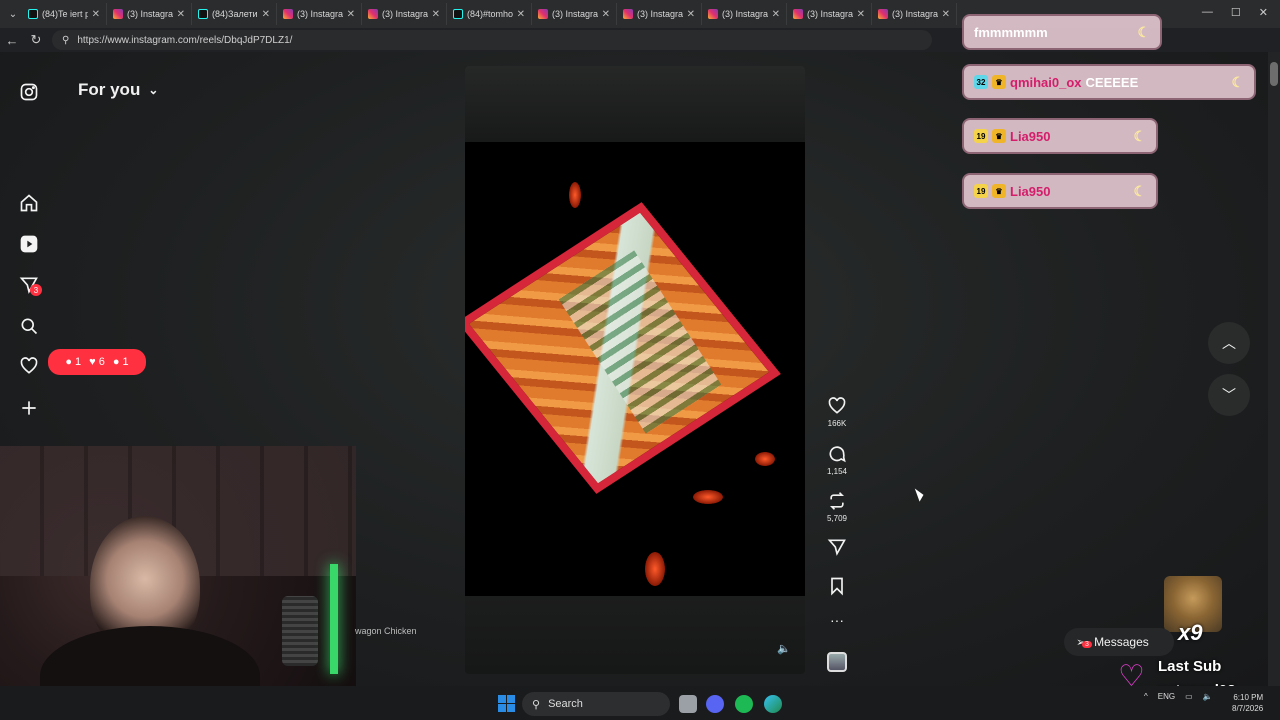 The height and width of the screenshot is (720, 1280). What do you see at coordinates (29, 244) in the screenshot?
I see `reels-icon` at bounding box center [29, 244].